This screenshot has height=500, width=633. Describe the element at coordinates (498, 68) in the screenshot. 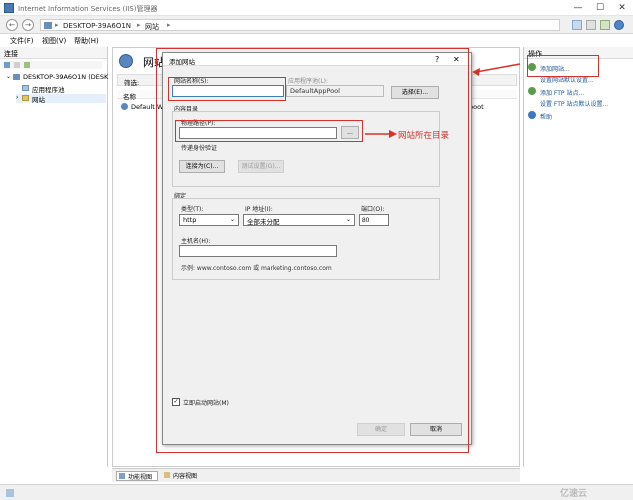

I see `arrow-to-dialog` at that location.